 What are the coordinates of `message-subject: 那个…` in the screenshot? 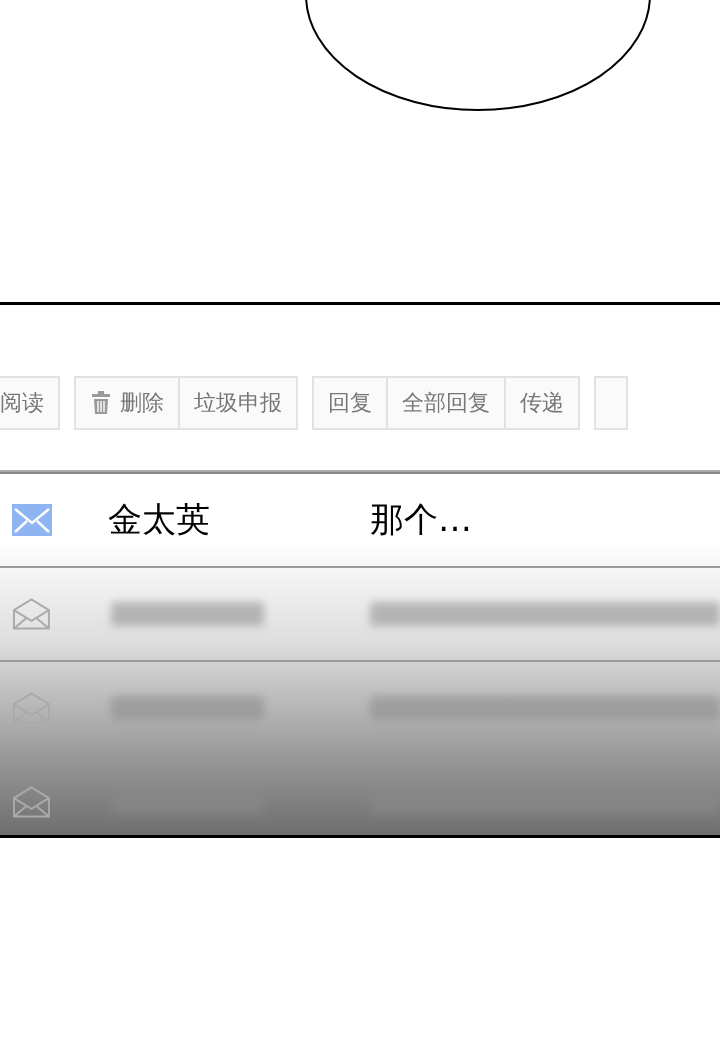 It's located at (421, 519).